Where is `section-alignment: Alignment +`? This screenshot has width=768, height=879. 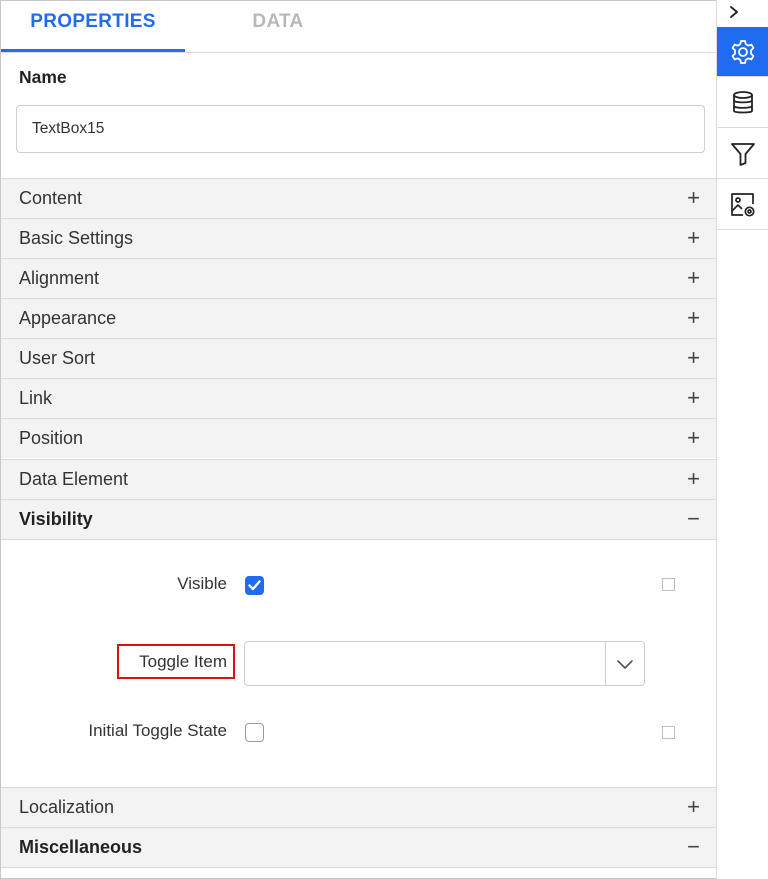 section-alignment: Alignment + is located at coordinates (358, 278).